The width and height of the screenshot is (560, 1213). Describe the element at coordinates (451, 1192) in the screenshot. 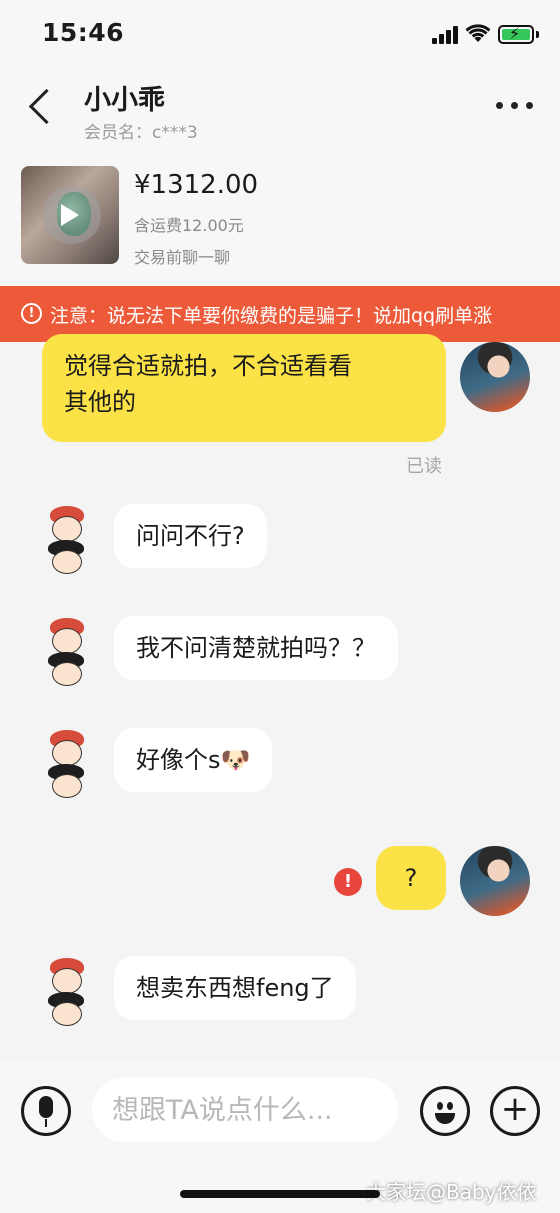

I see `watermark: 大家坛@Baby依依` at that location.